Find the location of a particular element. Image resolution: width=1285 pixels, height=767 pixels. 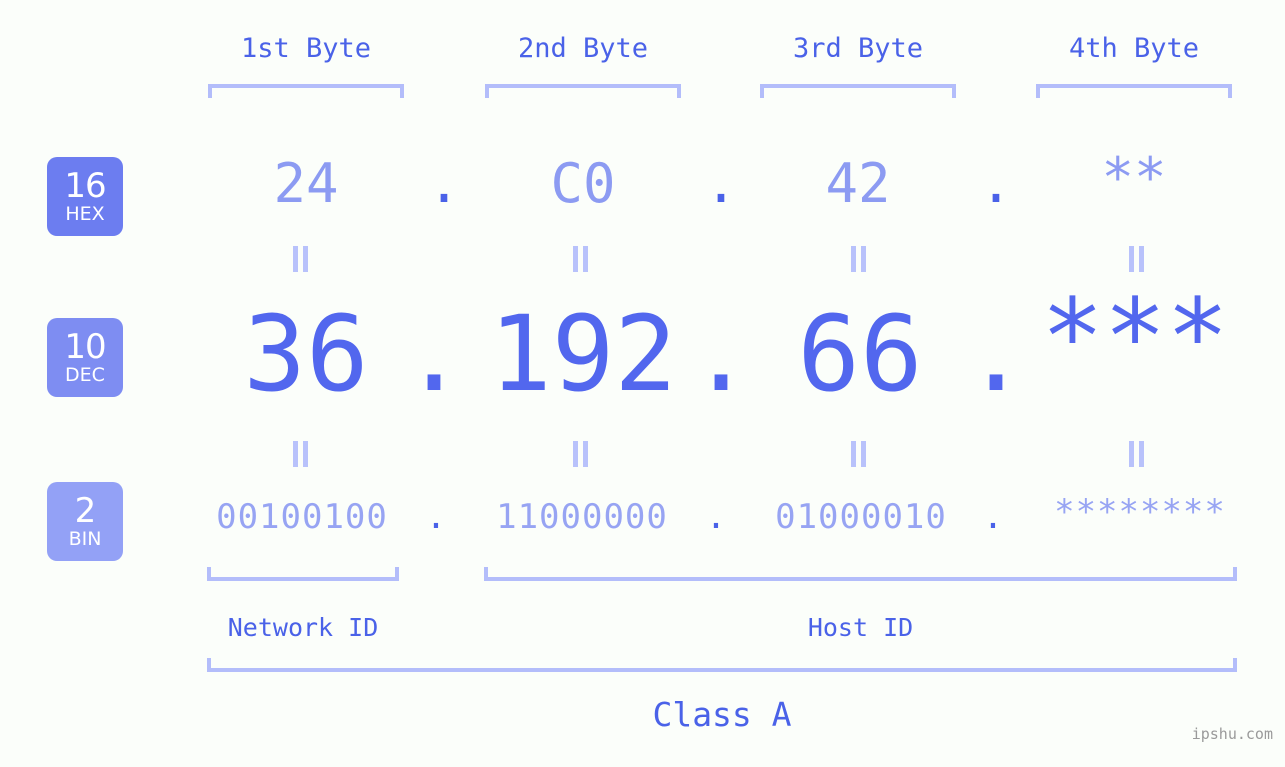

byte-header-3: 3rd Byte is located at coordinates (858, 48).